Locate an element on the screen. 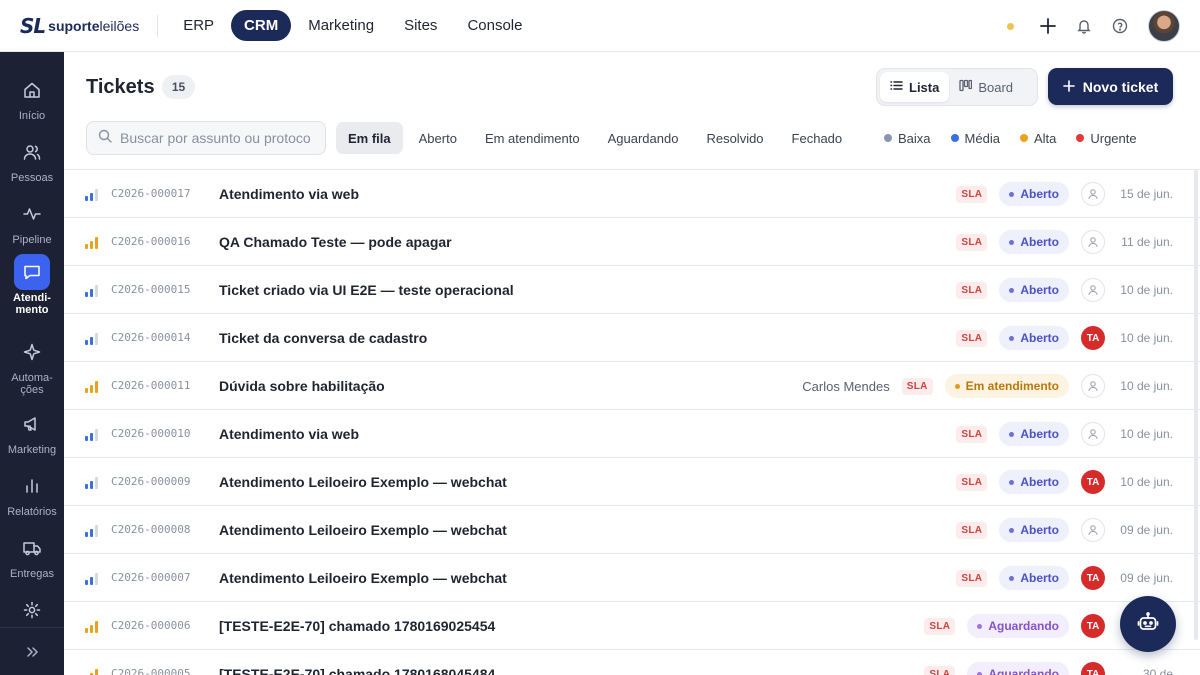 This screenshot has width=1200, height=675. sidebar-item-truck: Entregas is located at coordinates (32, 555).